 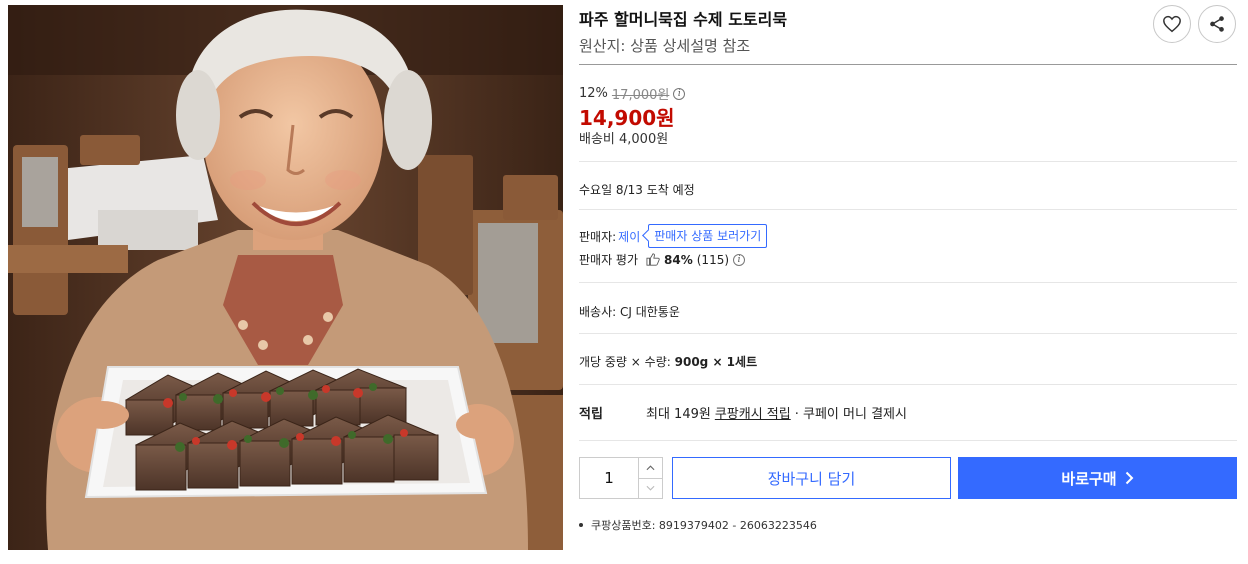 What do you see at coordinates (598, 236) in the screenshot?
I see `seller-label: 판매자:` at bounding box center [598, 236].